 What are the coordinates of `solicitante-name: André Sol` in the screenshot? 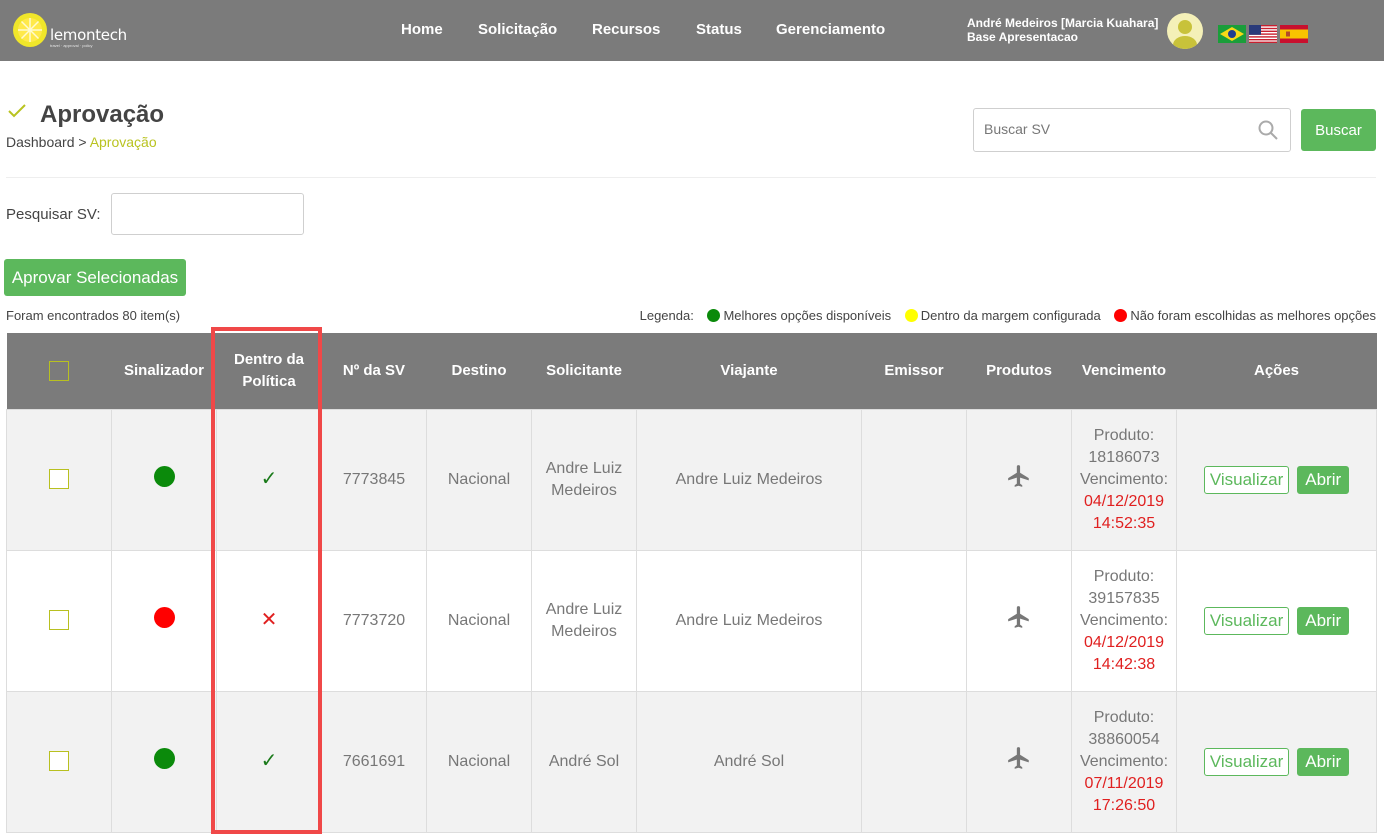 It's located at (584, 761).